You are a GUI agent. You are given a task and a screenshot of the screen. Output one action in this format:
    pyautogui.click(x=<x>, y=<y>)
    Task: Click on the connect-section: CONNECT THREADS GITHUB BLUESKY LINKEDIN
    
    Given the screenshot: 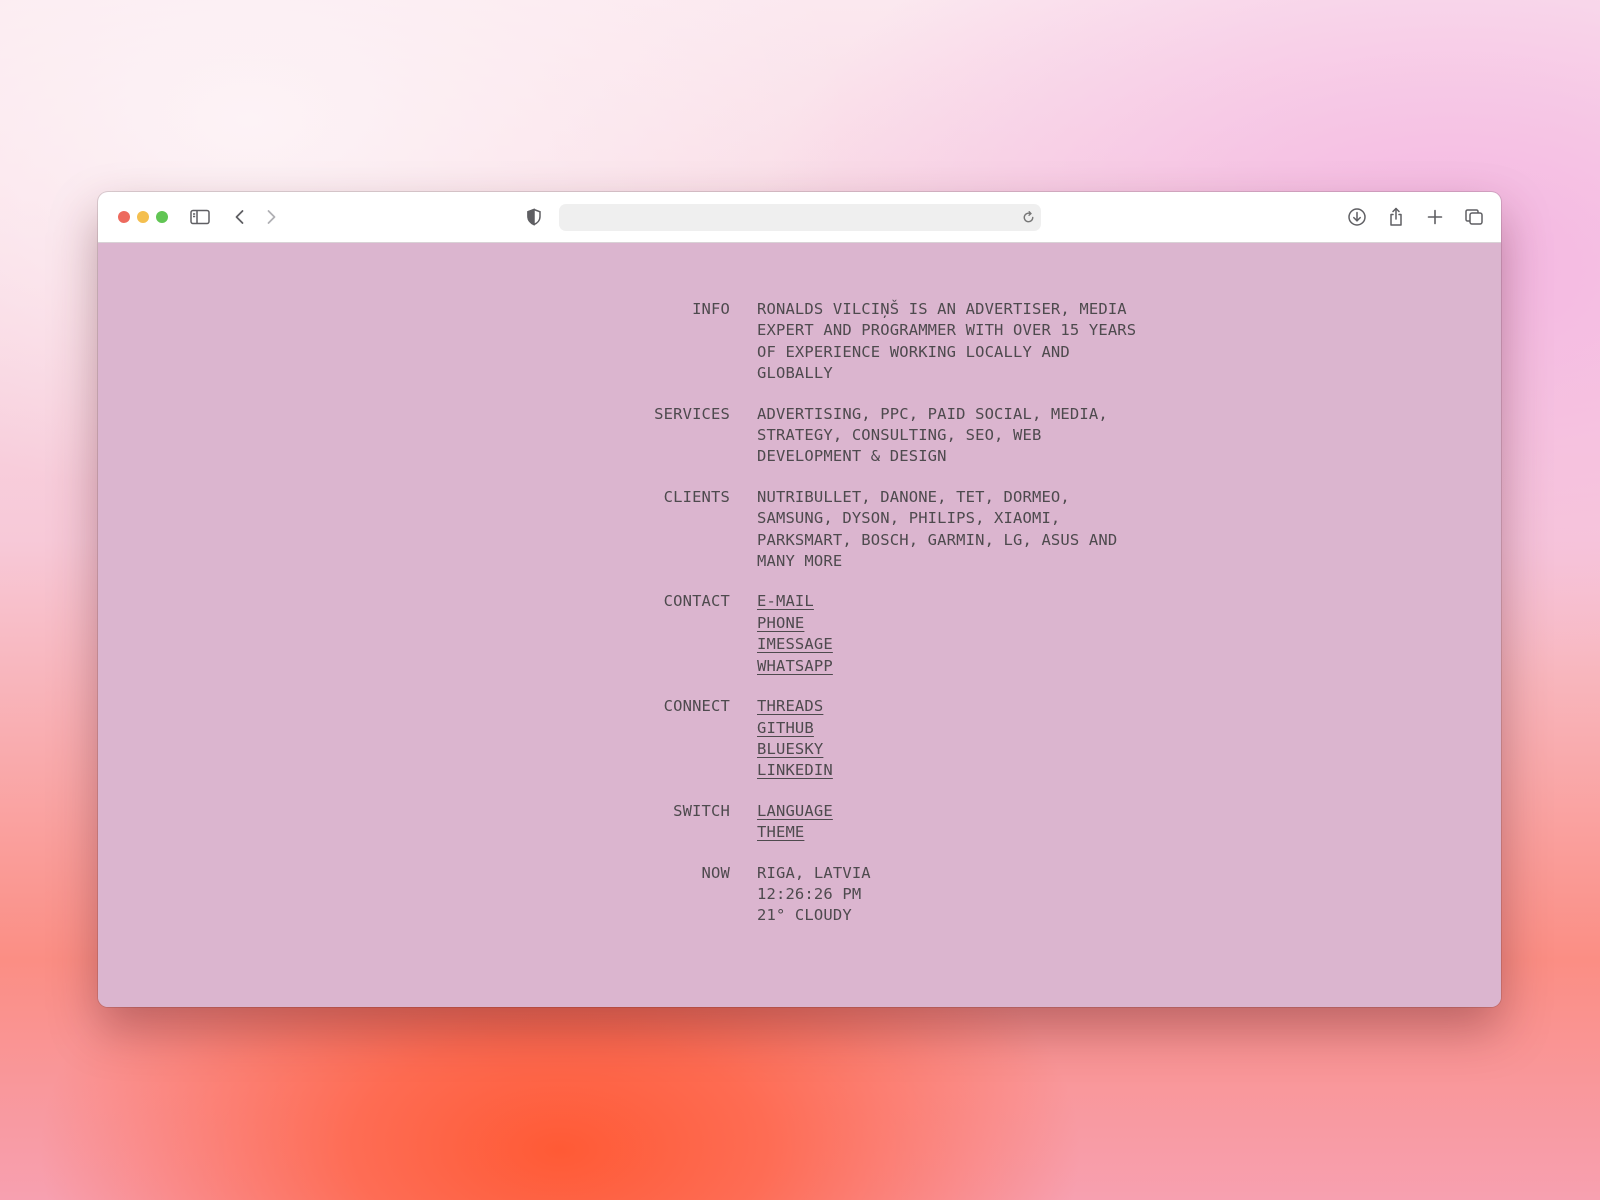 What is the action you would take?
    pyautogui.click(x=818, y=739)
    